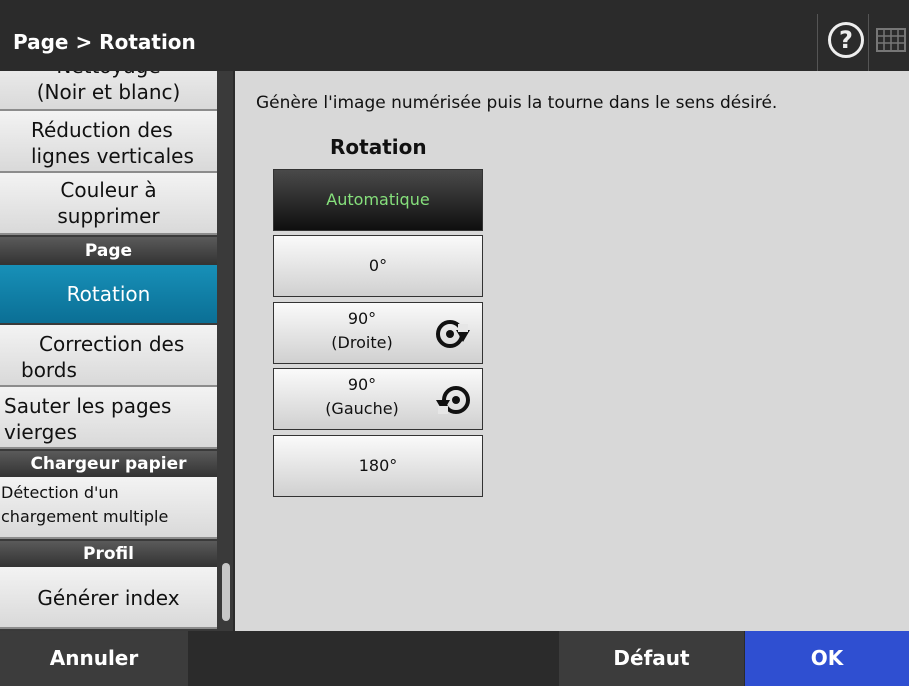  What do you see at coordinates (88, 406) in the screenshot?
I see `sidebar-item-label: Sauter les pages` at bounding box center [88, 406].